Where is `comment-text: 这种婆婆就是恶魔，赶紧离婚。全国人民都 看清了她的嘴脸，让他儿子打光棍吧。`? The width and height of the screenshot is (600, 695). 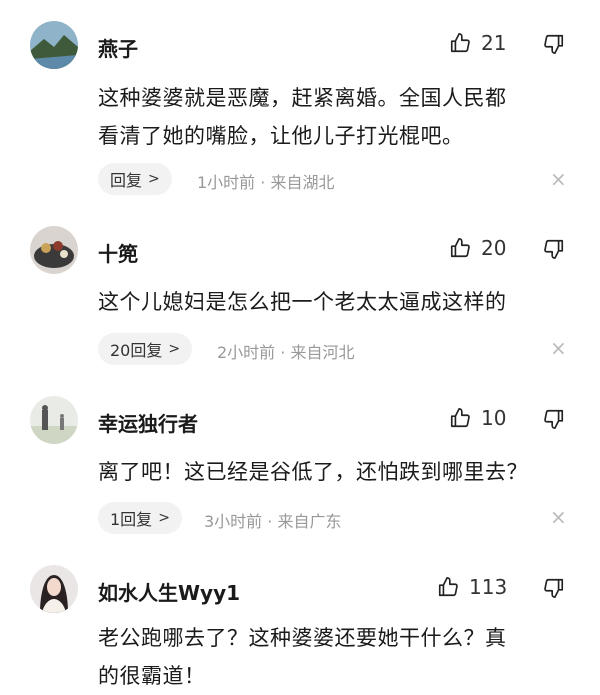 comment-text: 这种婆婆就是恶魔，赶紧离婚。全国人民都 看清了她的嘴脸，让他儿子打光棍吧。 is located at coordinates (333, 117).